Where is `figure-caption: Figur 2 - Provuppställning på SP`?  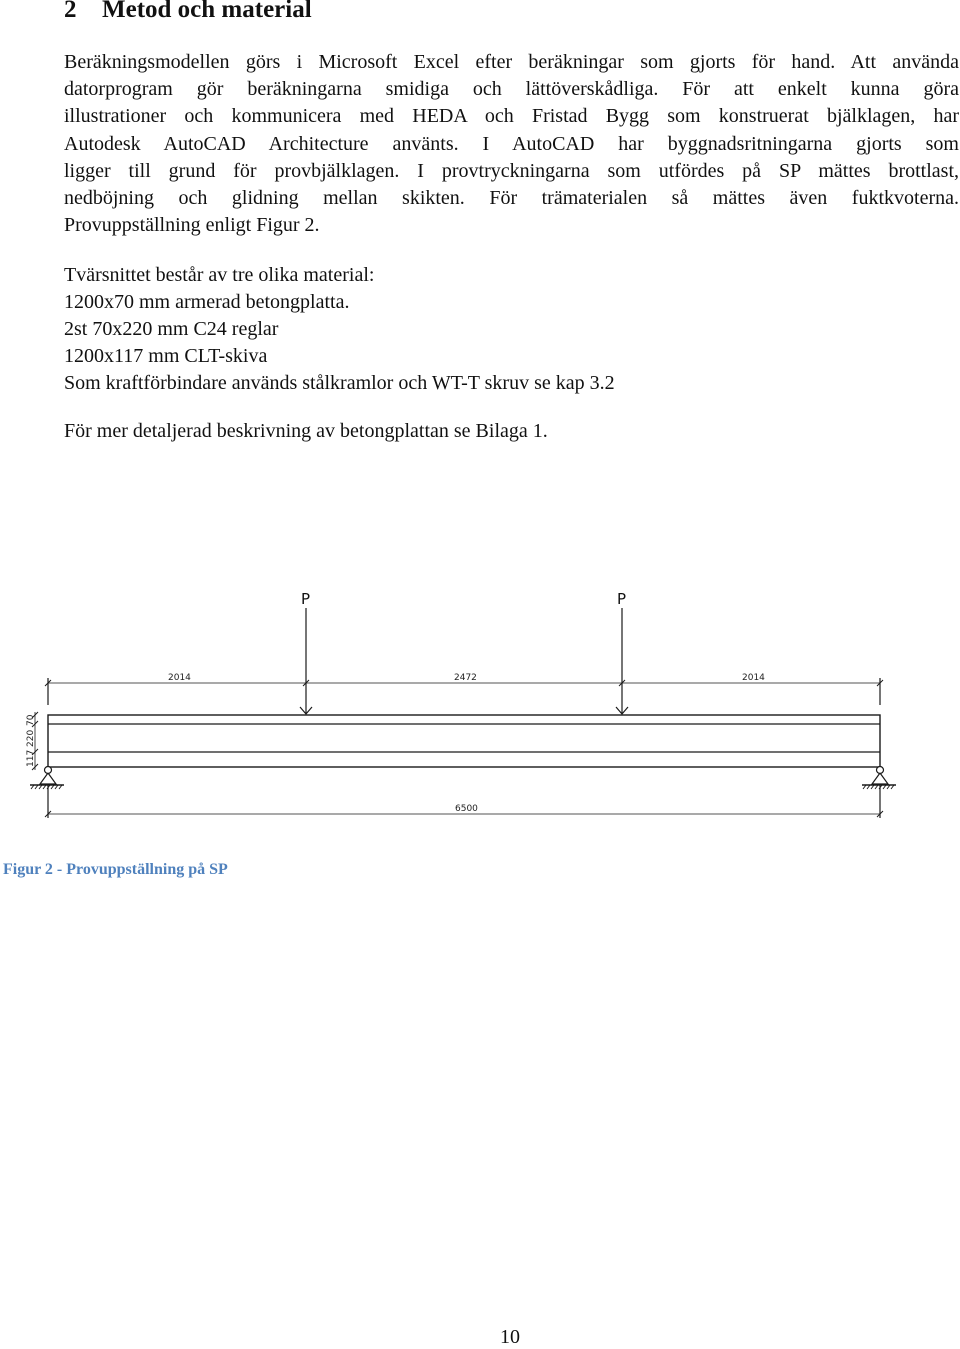 figure-caption: Figur 2 - Provuppställning på SP is located at coordinates (115, 869).